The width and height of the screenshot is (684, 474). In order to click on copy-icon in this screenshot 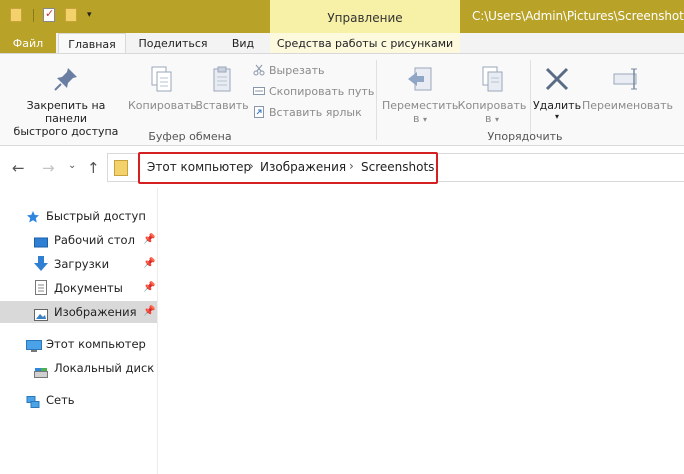, I will do `click(161, 79)`.